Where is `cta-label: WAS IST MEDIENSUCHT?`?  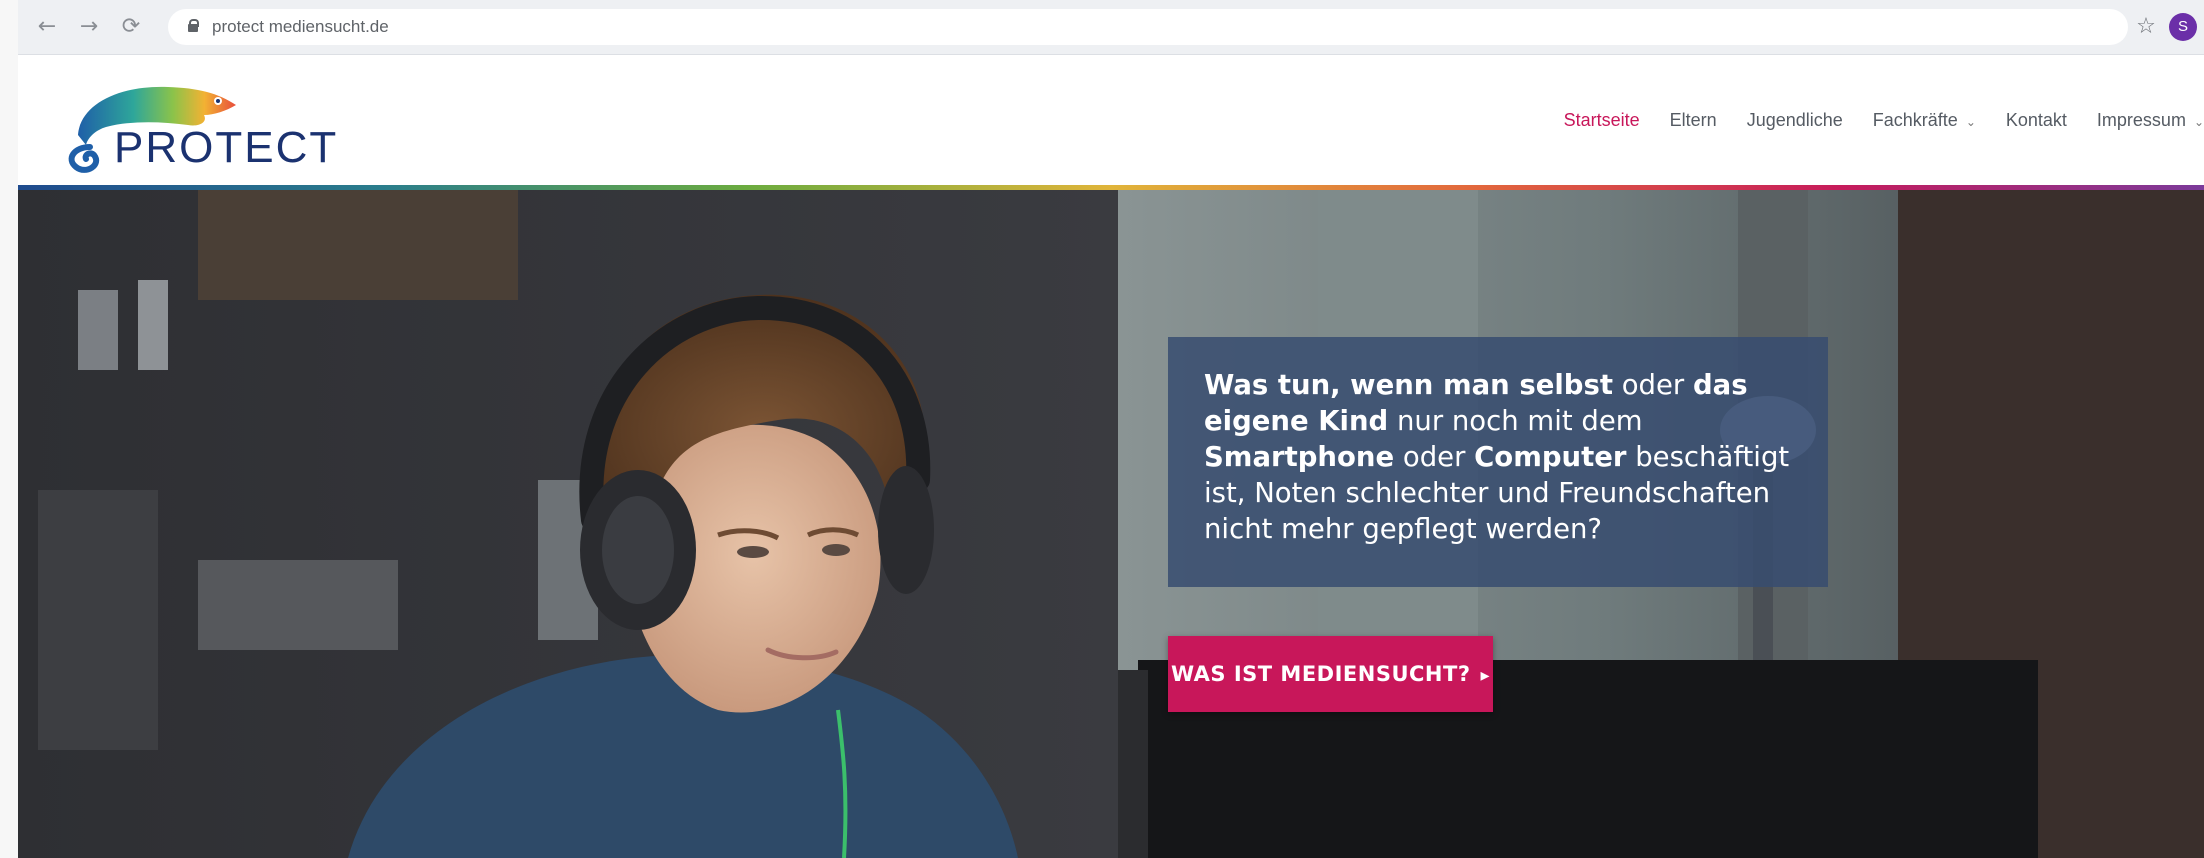 cta-label: WAS IST MEDIENSUCHT? is located at coordinates (1320, 674).